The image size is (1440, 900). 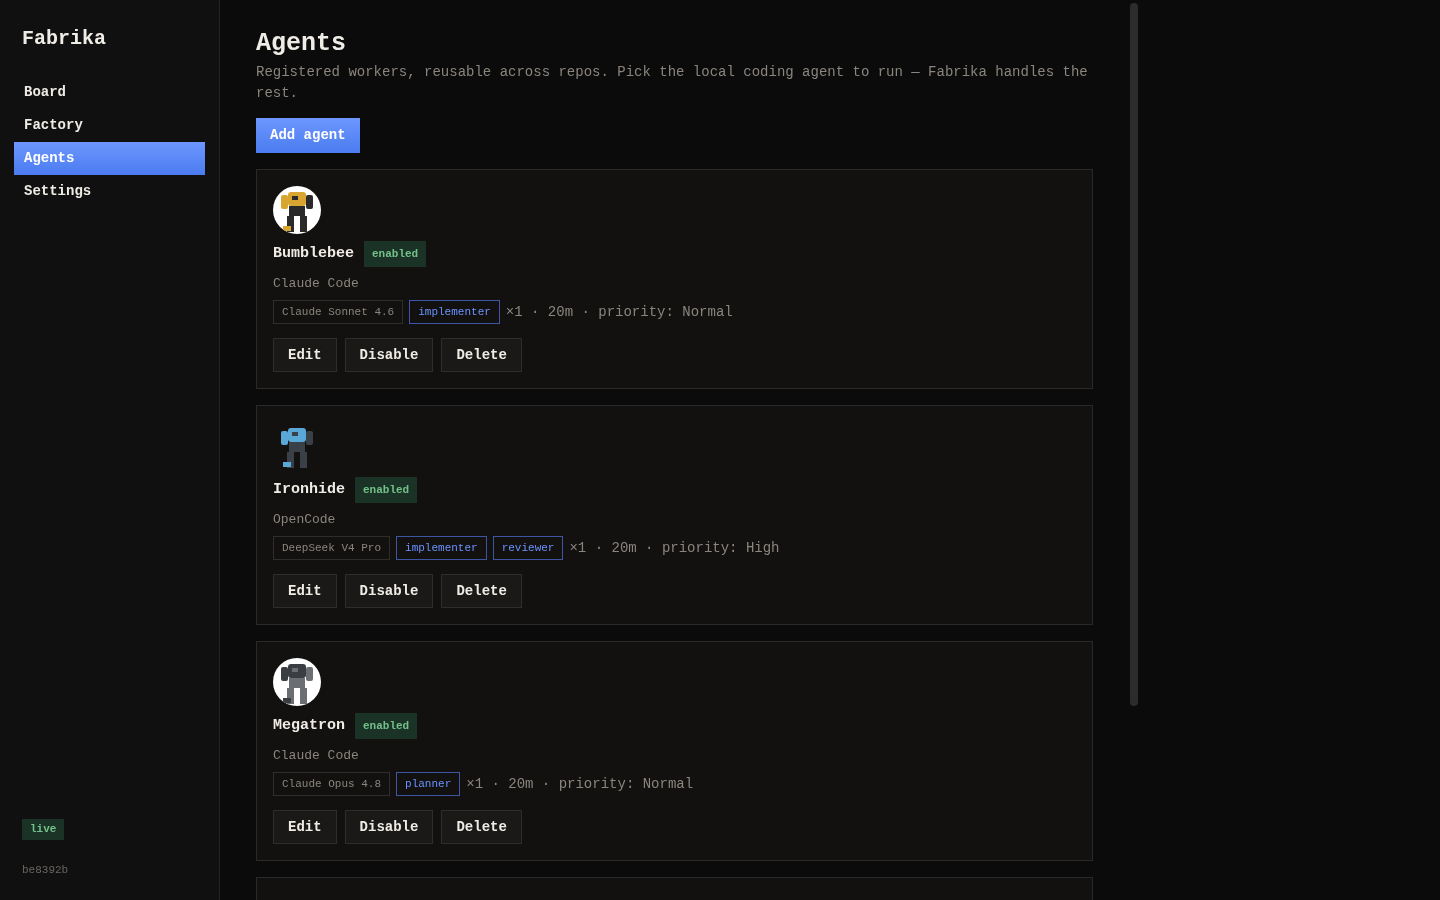 I want to click on nav-item: Settings, so click(x=109, y=191).